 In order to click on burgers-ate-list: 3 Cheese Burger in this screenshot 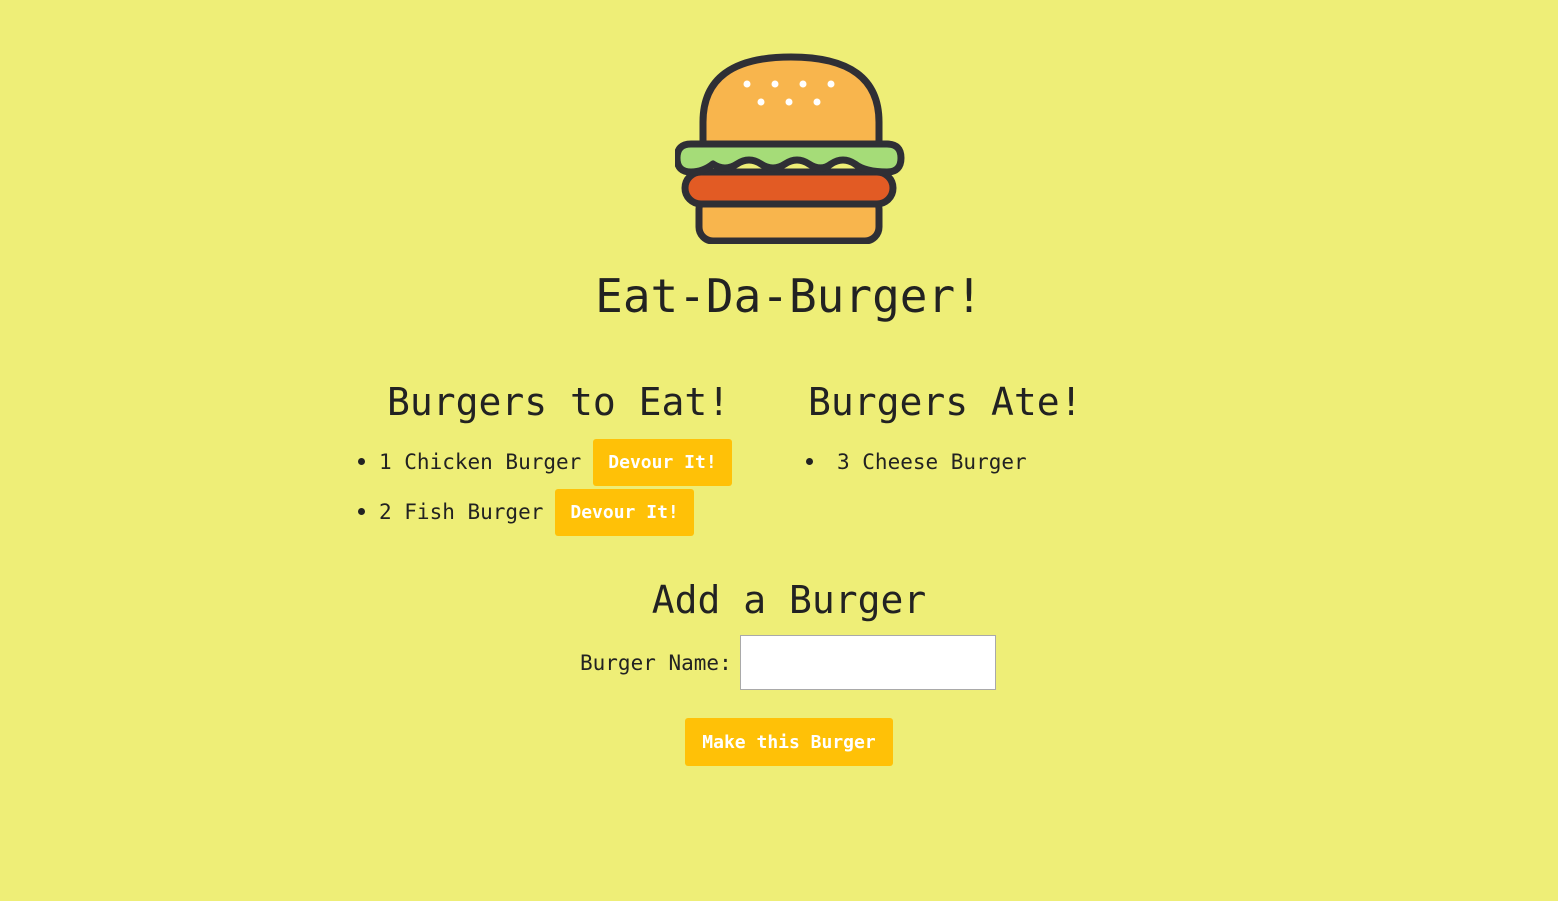, I will do `click(922, 462)`.